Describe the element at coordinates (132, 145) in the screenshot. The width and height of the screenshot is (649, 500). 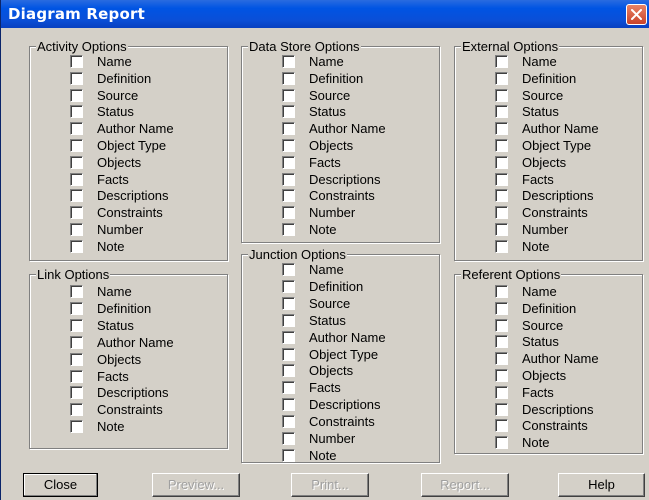
I see `option-label: Object Type` at that location.